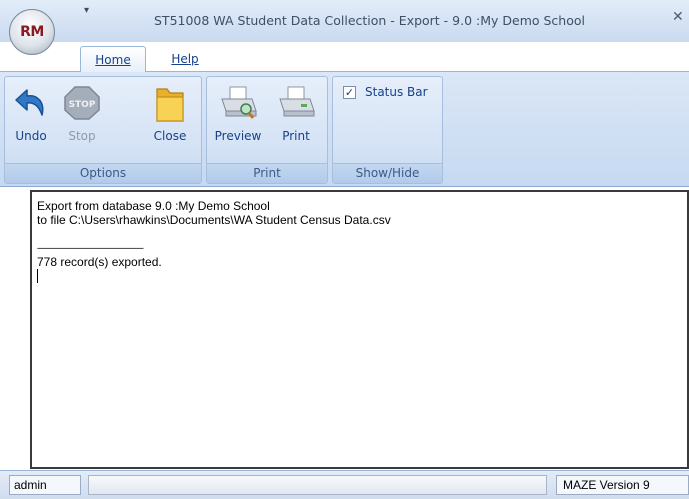 The image size is (689, 499). I want to click on stop-sign-icon: STOP, so click(82, 103).